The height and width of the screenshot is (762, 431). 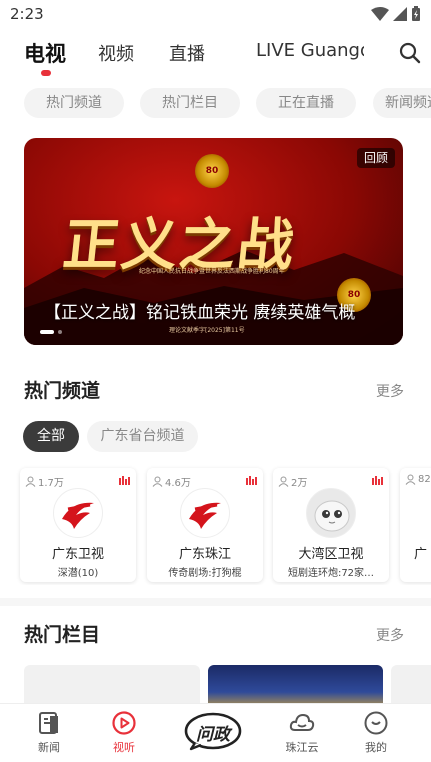 What do you see at coordinates (310, 50) in the screenshot?
I see `tab-live-guangdong: LIVE Guangdong` at bounding box center [310, 50].